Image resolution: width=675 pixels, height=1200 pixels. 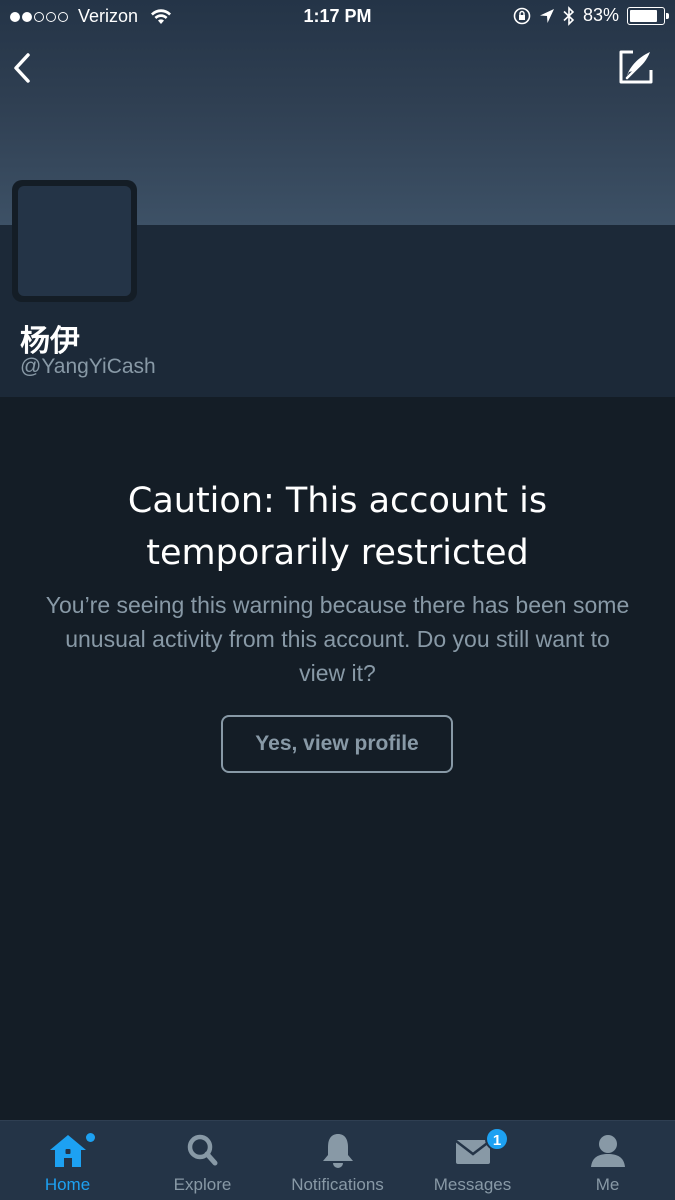 I want to click on tab-messages: 1 Messages, so click(x=472, y=1160).